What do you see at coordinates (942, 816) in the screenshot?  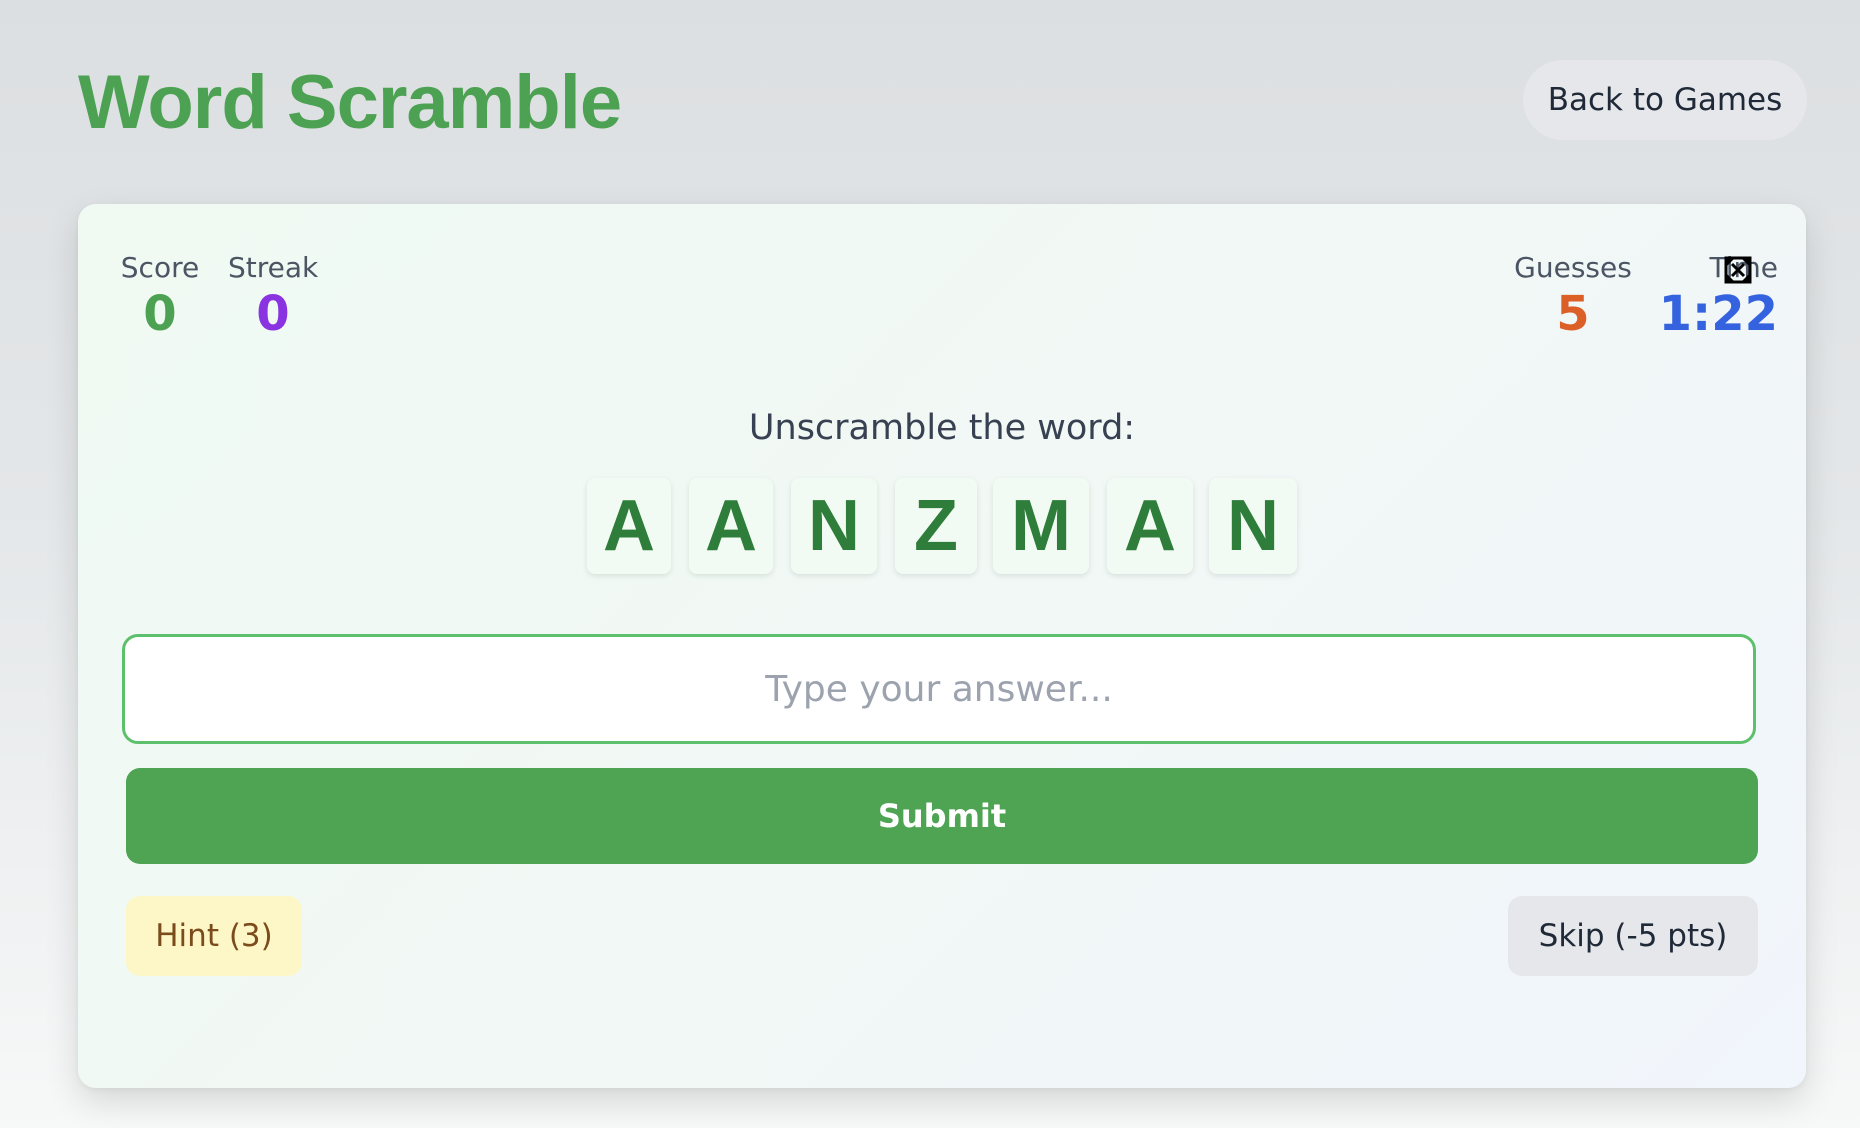 I see `submit-button: Submit` at bounding box center [942, 816].